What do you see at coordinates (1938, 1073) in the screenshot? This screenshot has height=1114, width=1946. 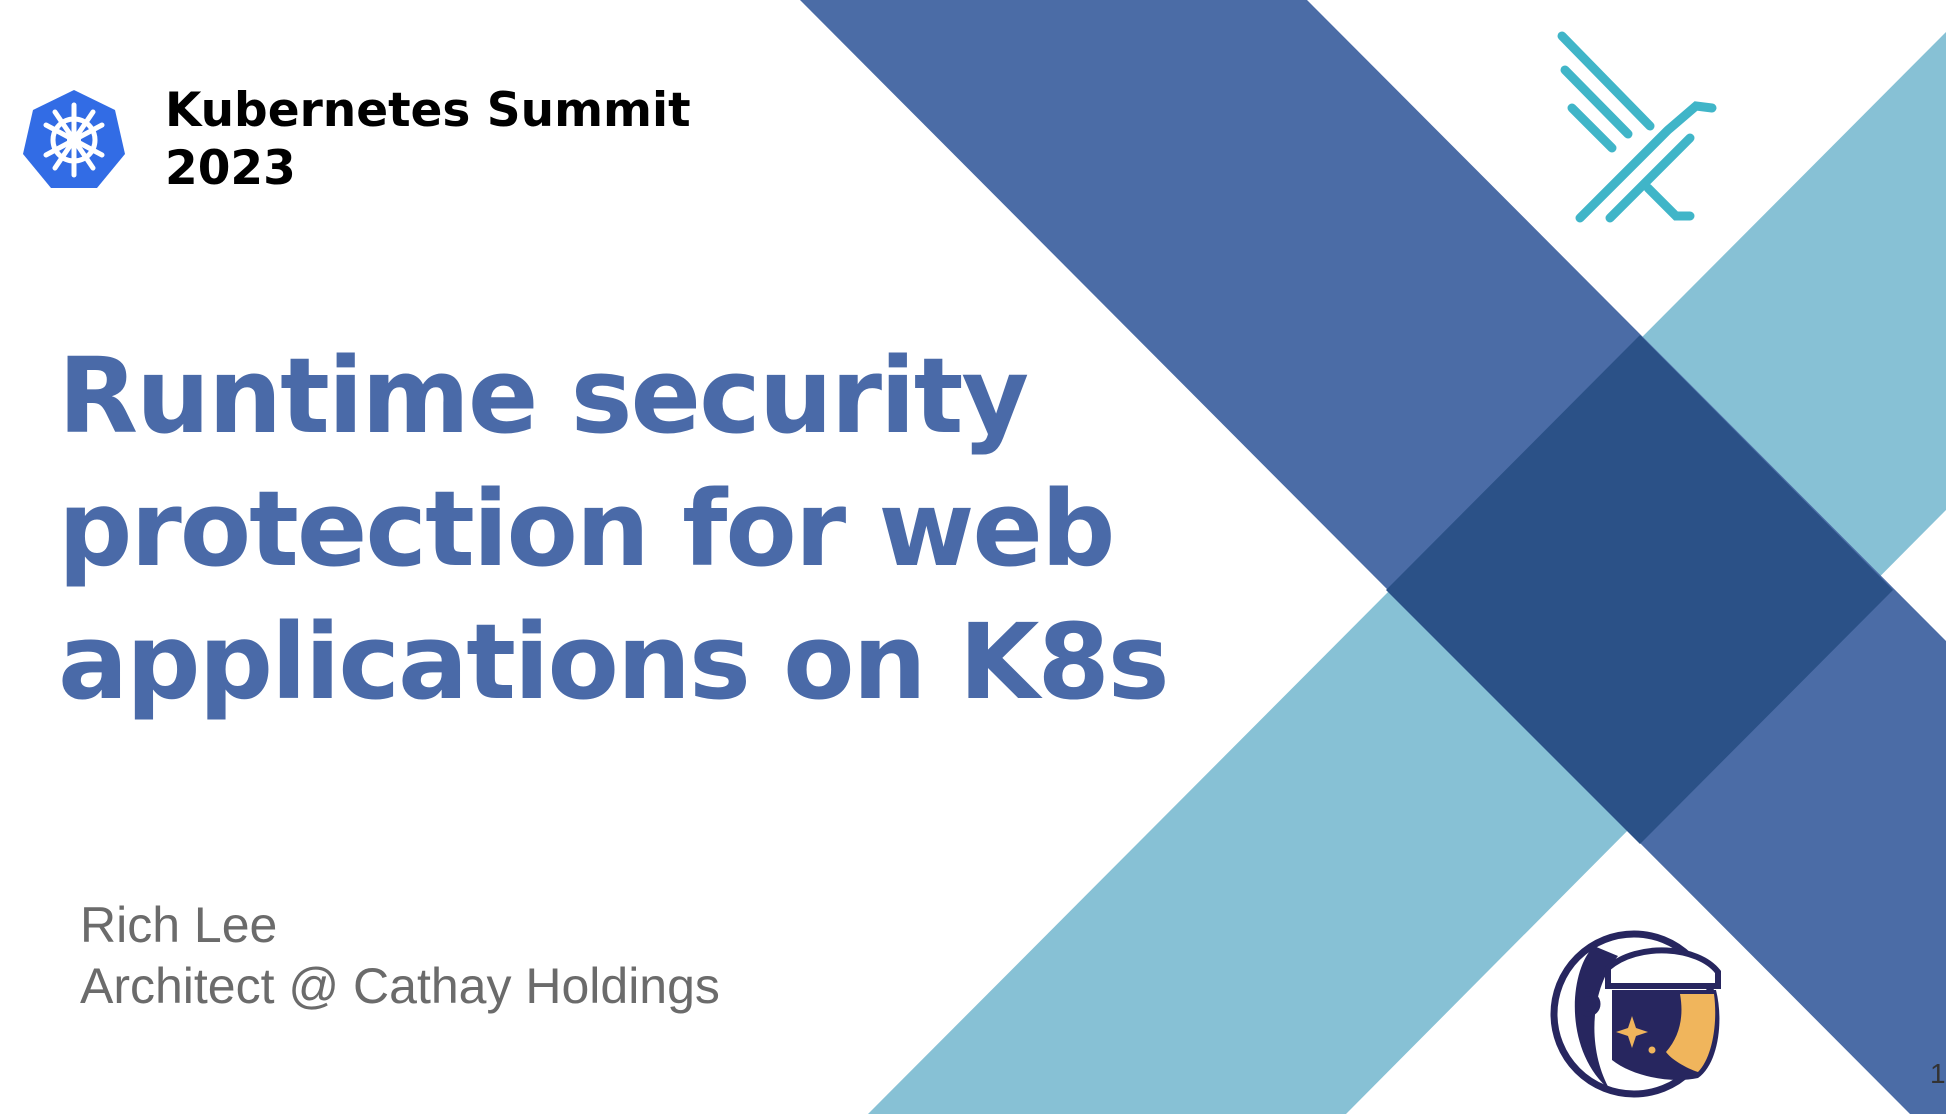 I see `slide-number: 1` at bounding box center [1938, 1073].